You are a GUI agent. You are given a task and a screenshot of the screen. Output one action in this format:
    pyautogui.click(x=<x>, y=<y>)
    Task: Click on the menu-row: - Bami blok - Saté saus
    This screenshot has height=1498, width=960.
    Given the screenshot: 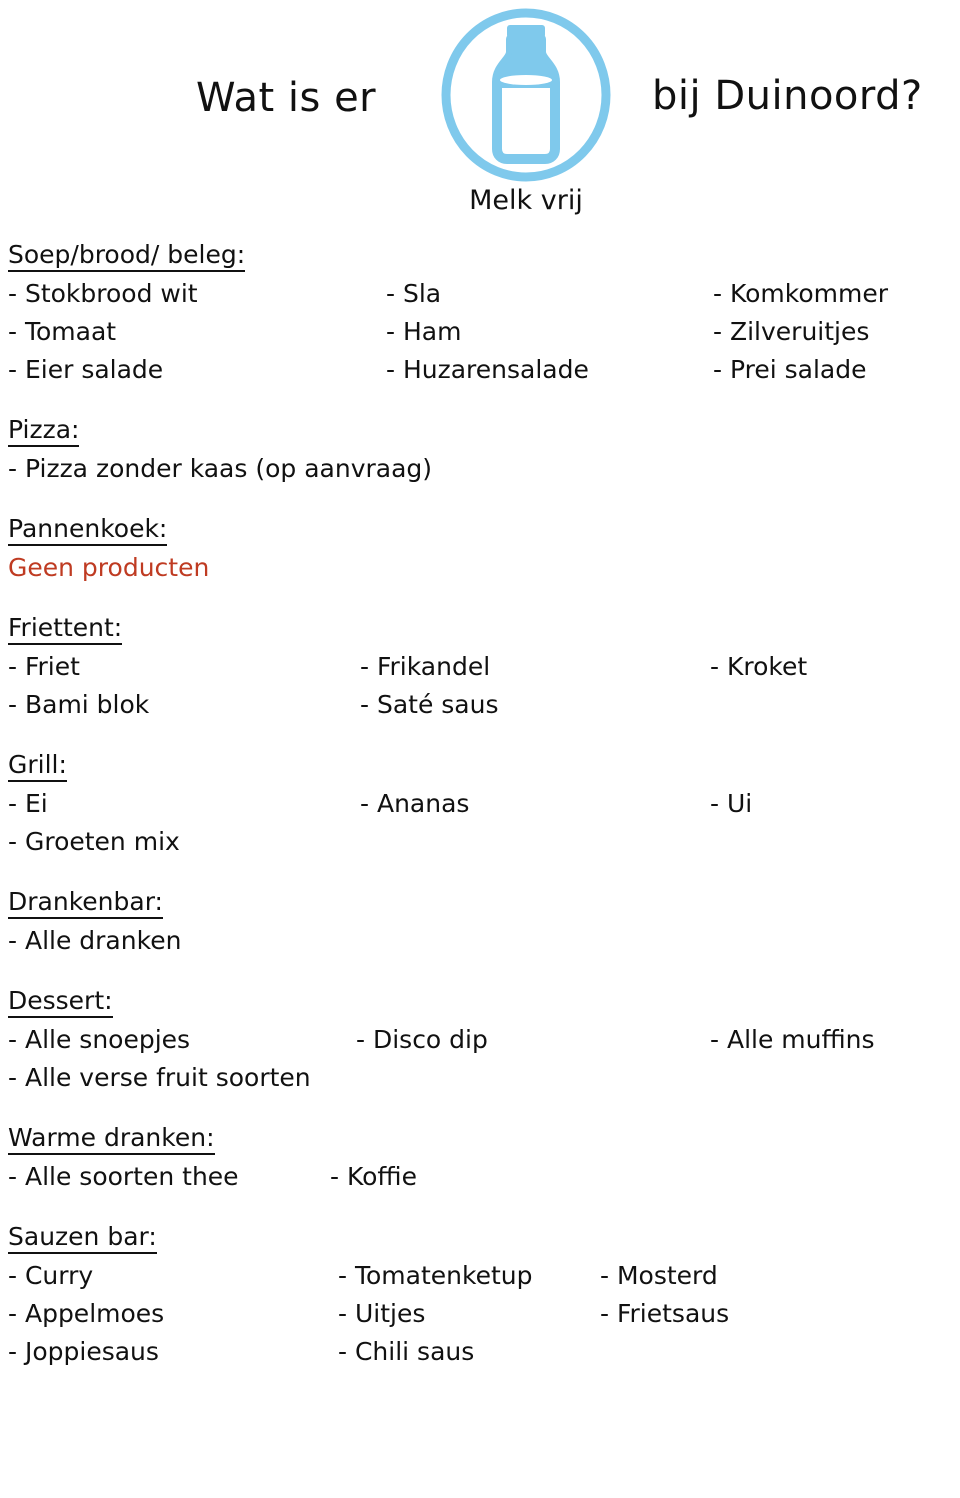 What is the action you would take?
    pyautogui.click(x=484, y=705)
    